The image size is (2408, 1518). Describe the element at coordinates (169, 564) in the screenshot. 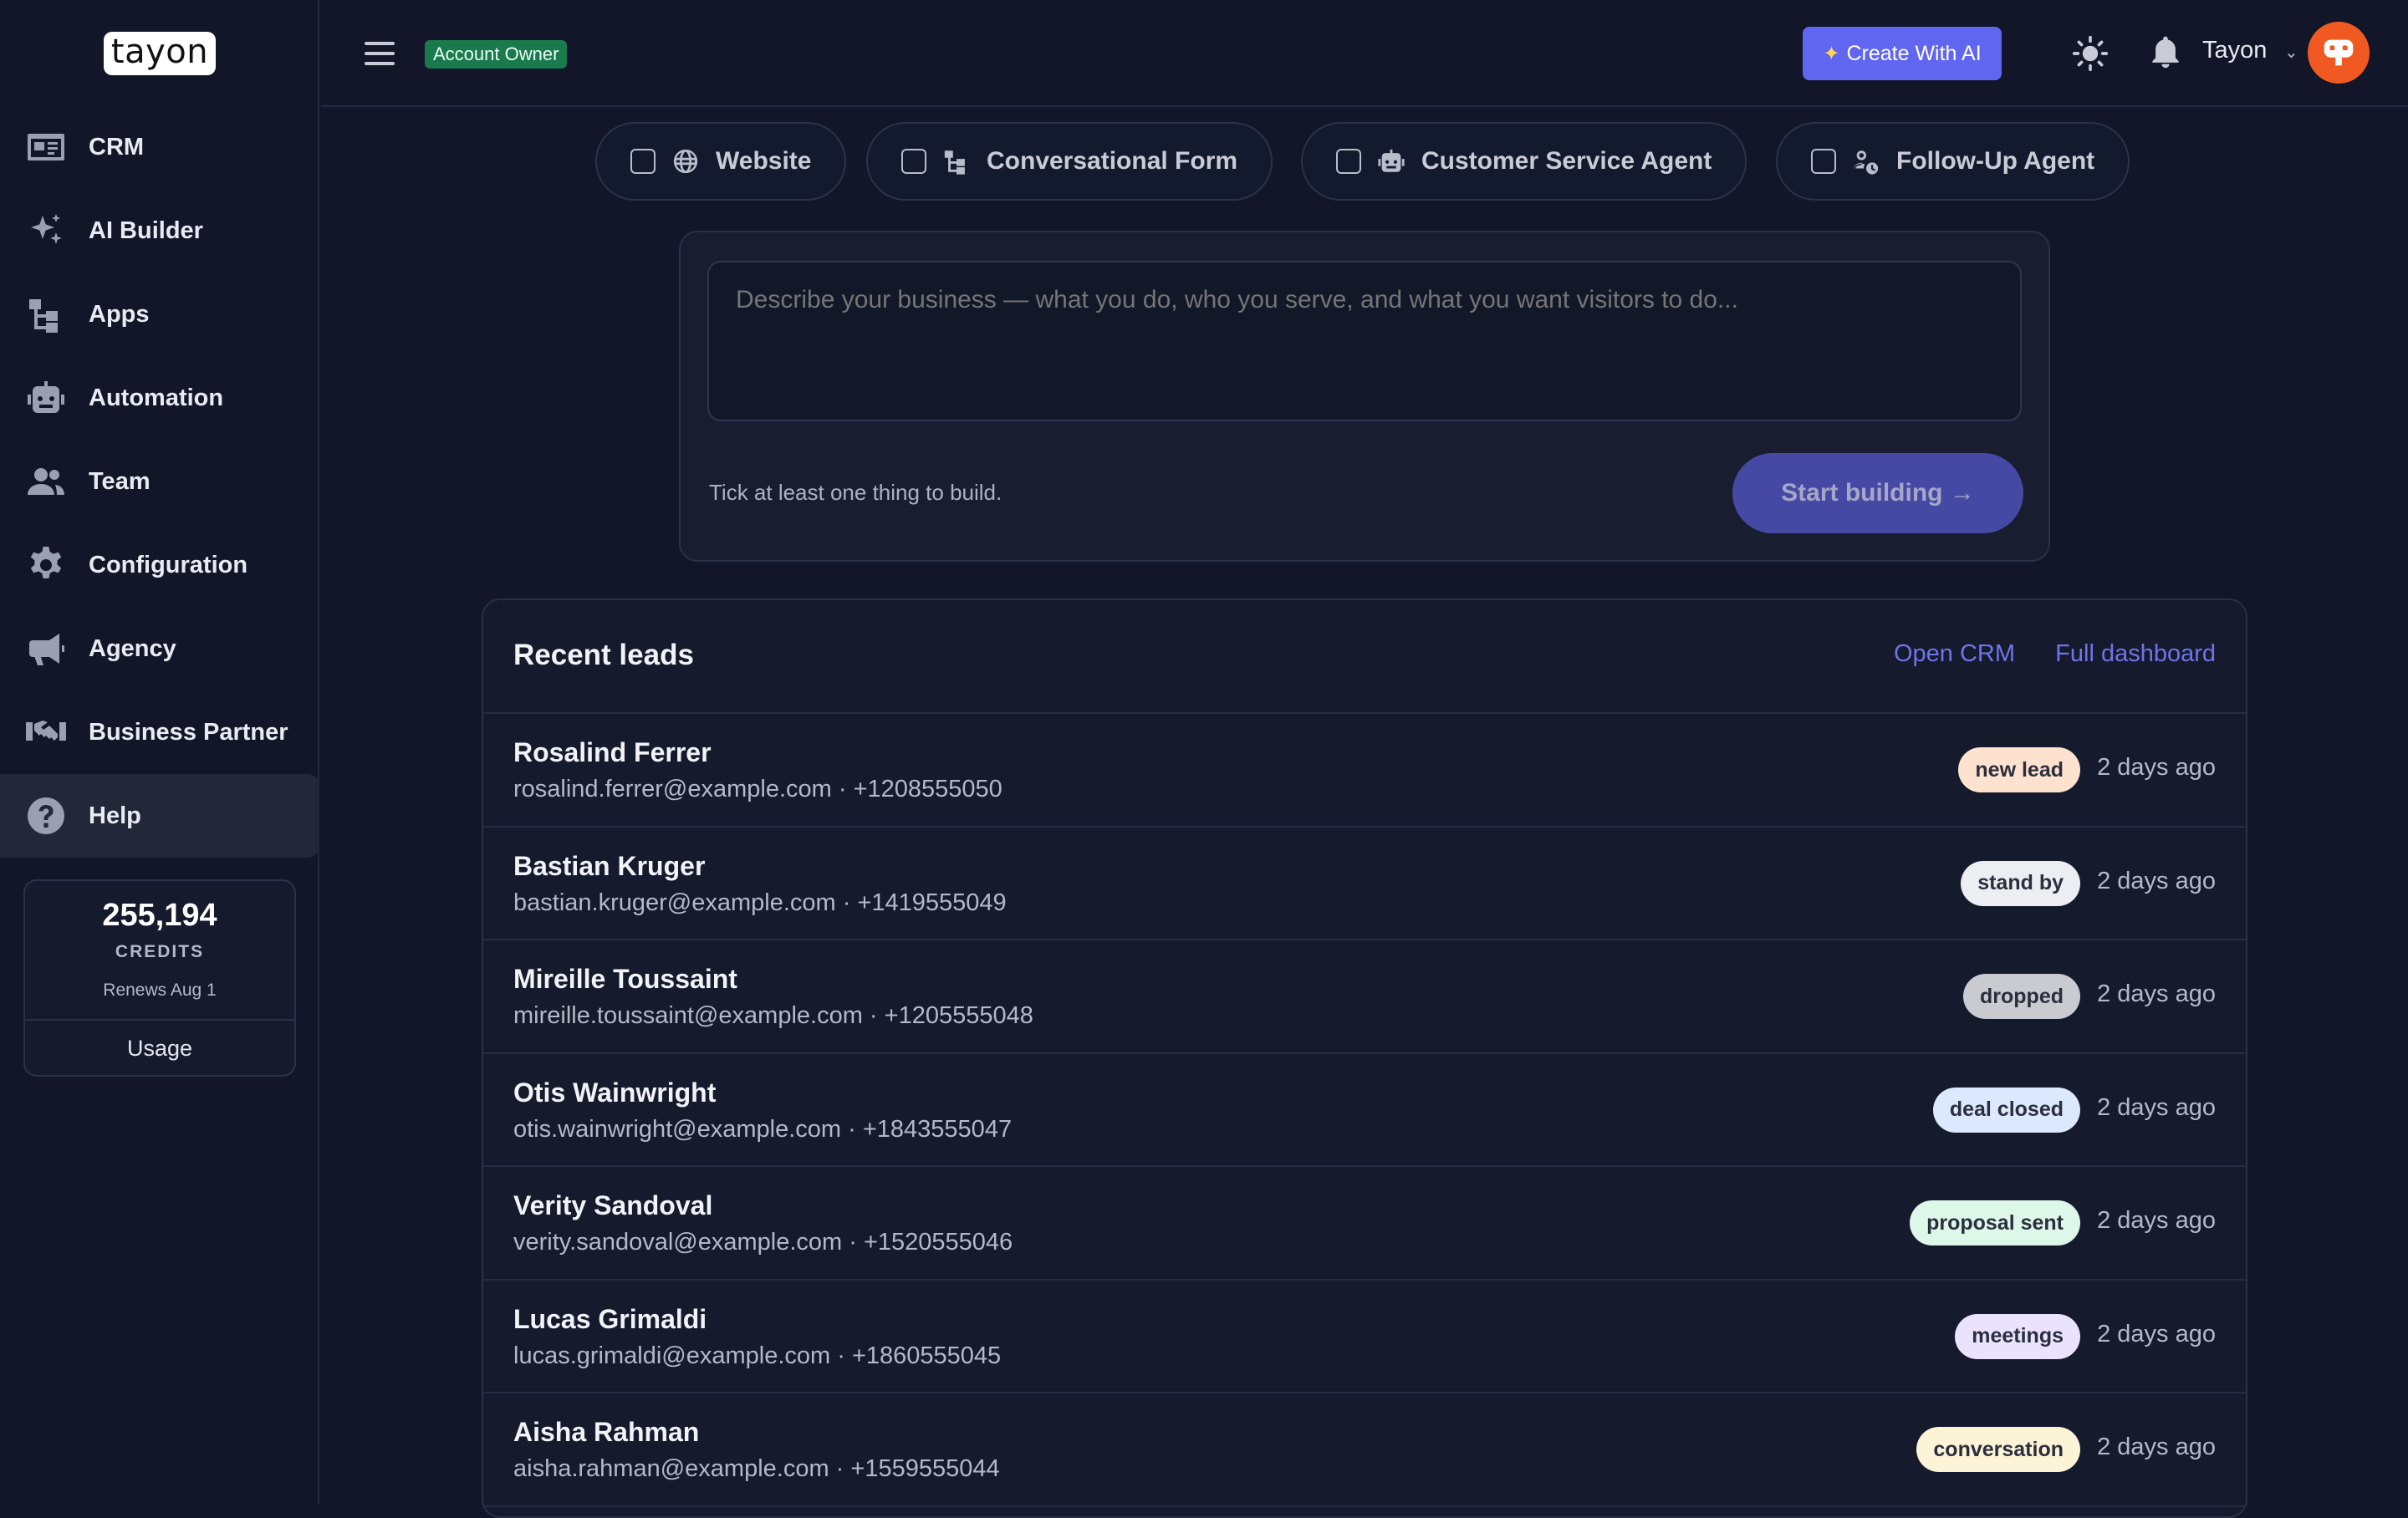

I see `sidebar-item-label: Configuration` at that location.